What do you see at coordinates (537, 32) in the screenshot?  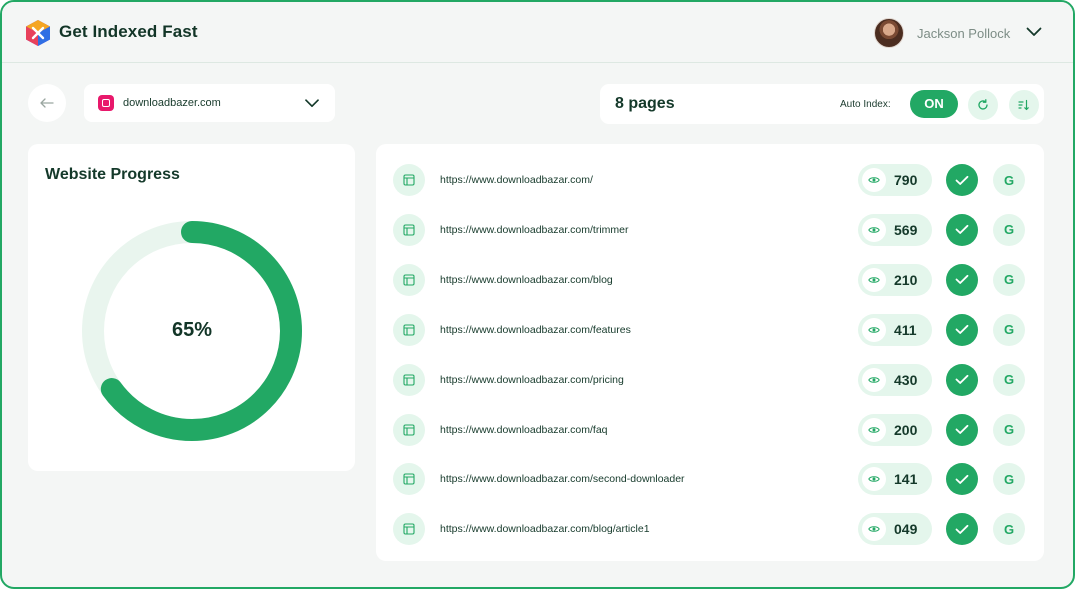 I see `header: Get Indexed Fast Jackson Pollock` at bounding box center [537, 32].